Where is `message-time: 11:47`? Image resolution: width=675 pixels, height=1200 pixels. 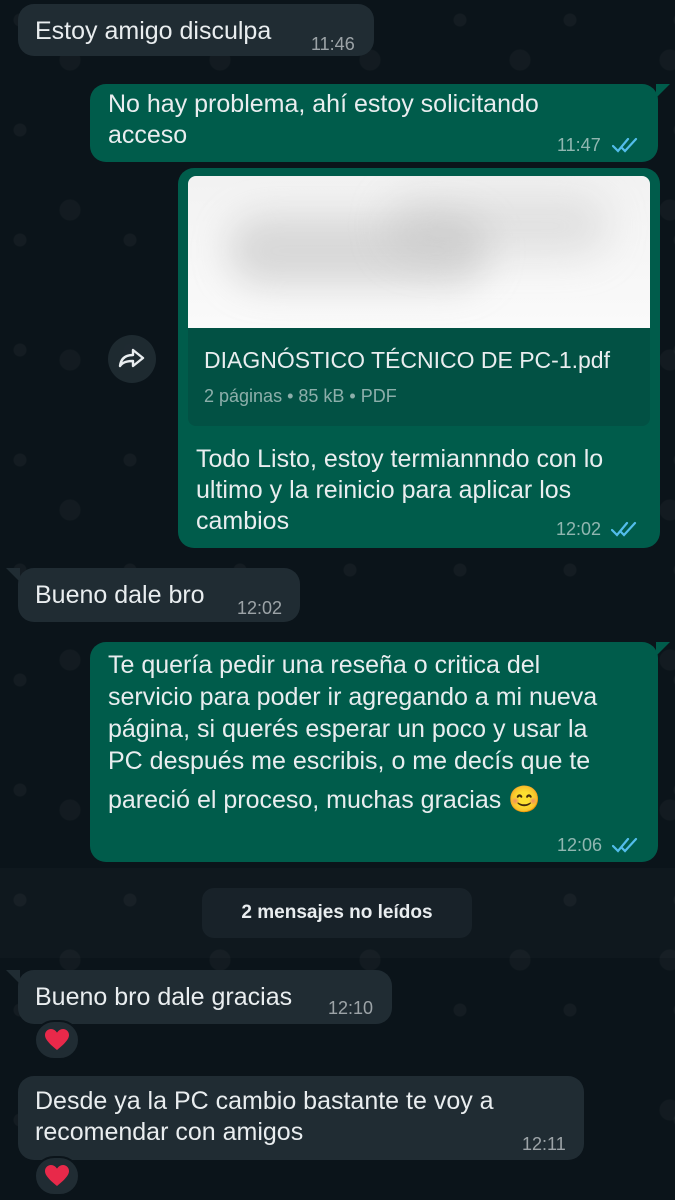
message-time: 11:47 is located at coordinates (579, 145).